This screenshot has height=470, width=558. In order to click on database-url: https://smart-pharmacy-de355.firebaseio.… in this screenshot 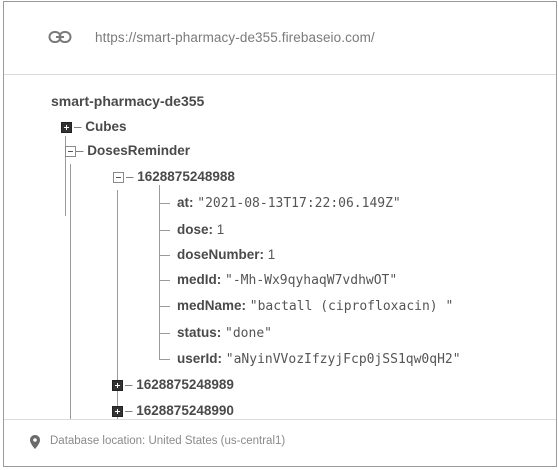, I will do `click(235, 37)`.